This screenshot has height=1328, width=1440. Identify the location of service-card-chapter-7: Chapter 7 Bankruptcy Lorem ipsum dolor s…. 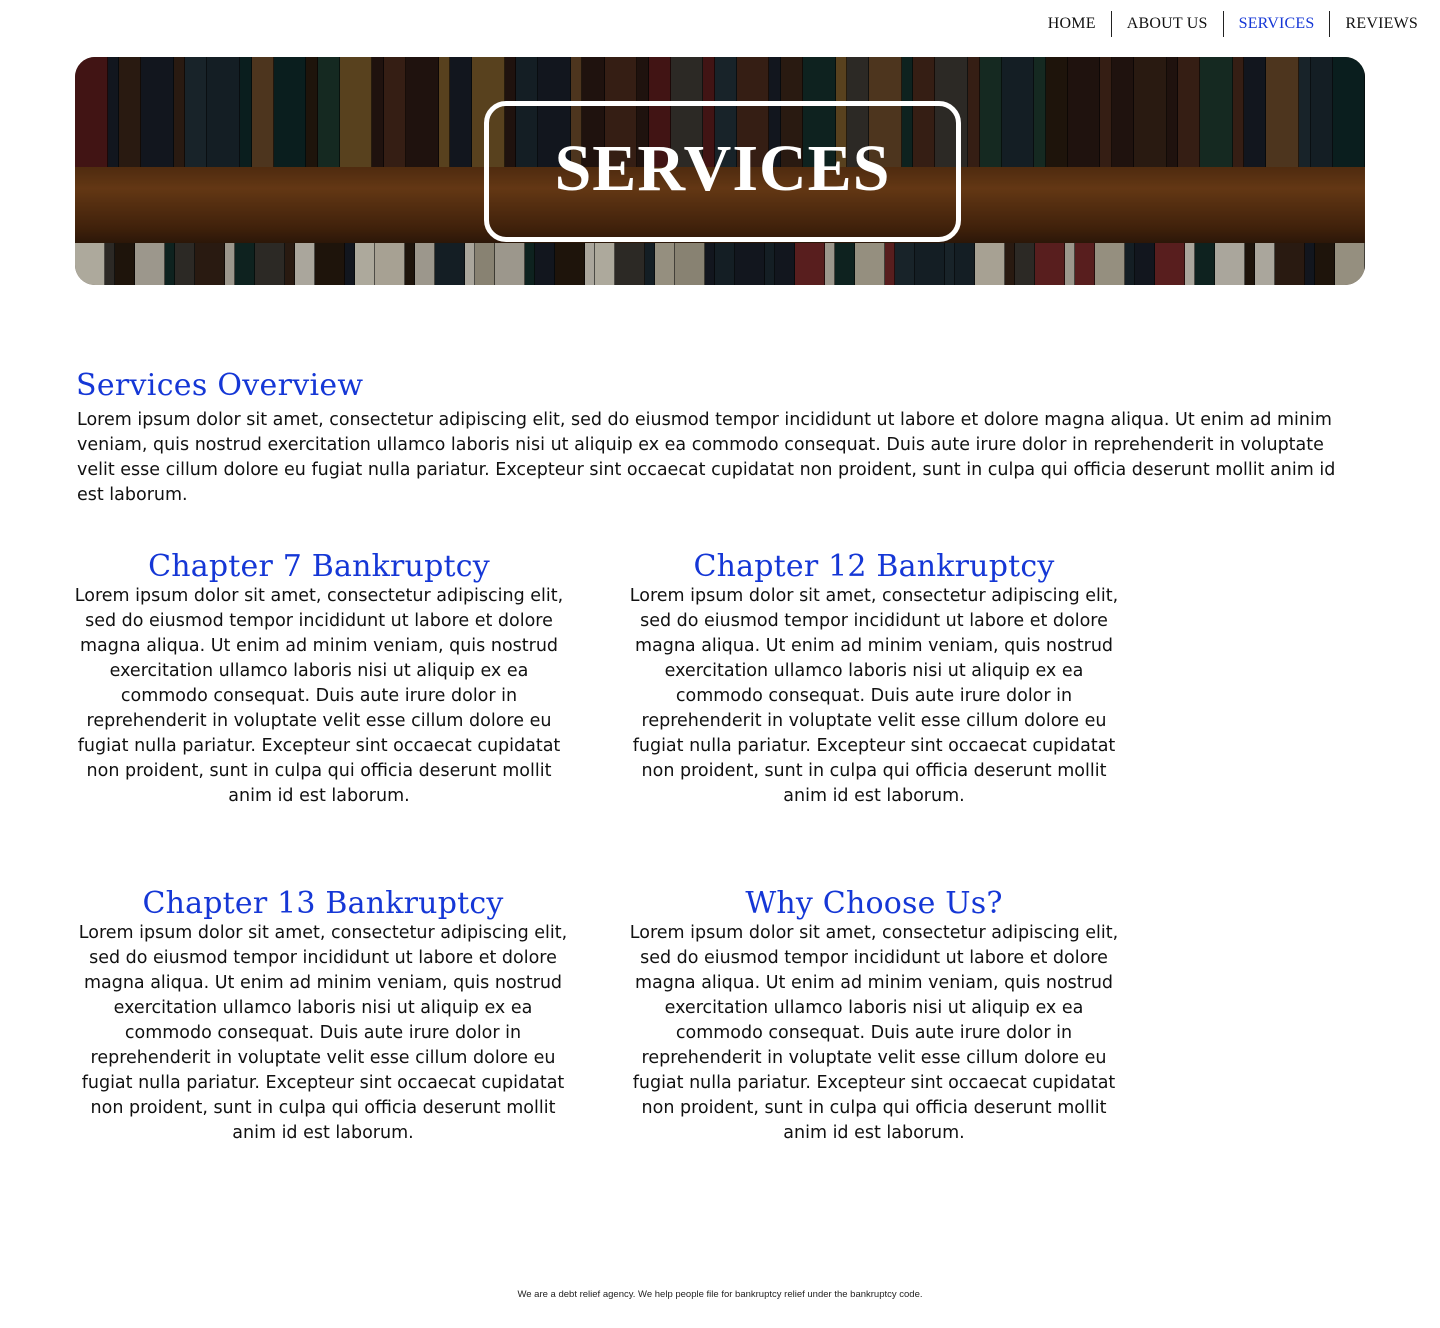
(319, 679).